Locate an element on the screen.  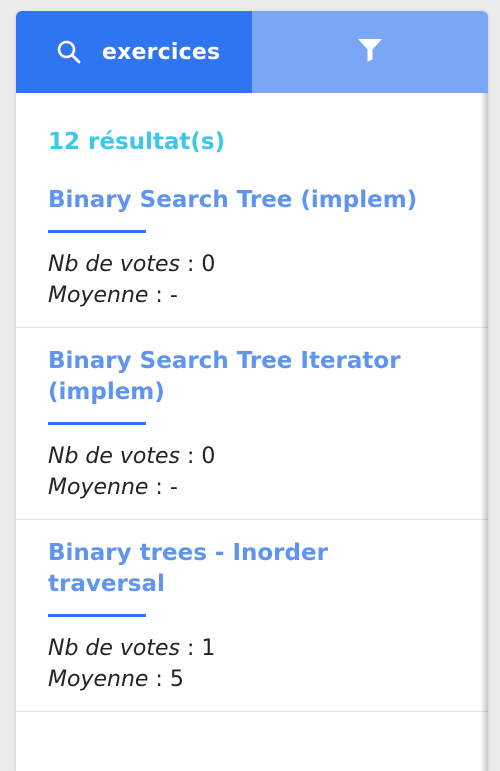
item-title: Binary trees - Inorder traversal is located at coordinates (248, 560).